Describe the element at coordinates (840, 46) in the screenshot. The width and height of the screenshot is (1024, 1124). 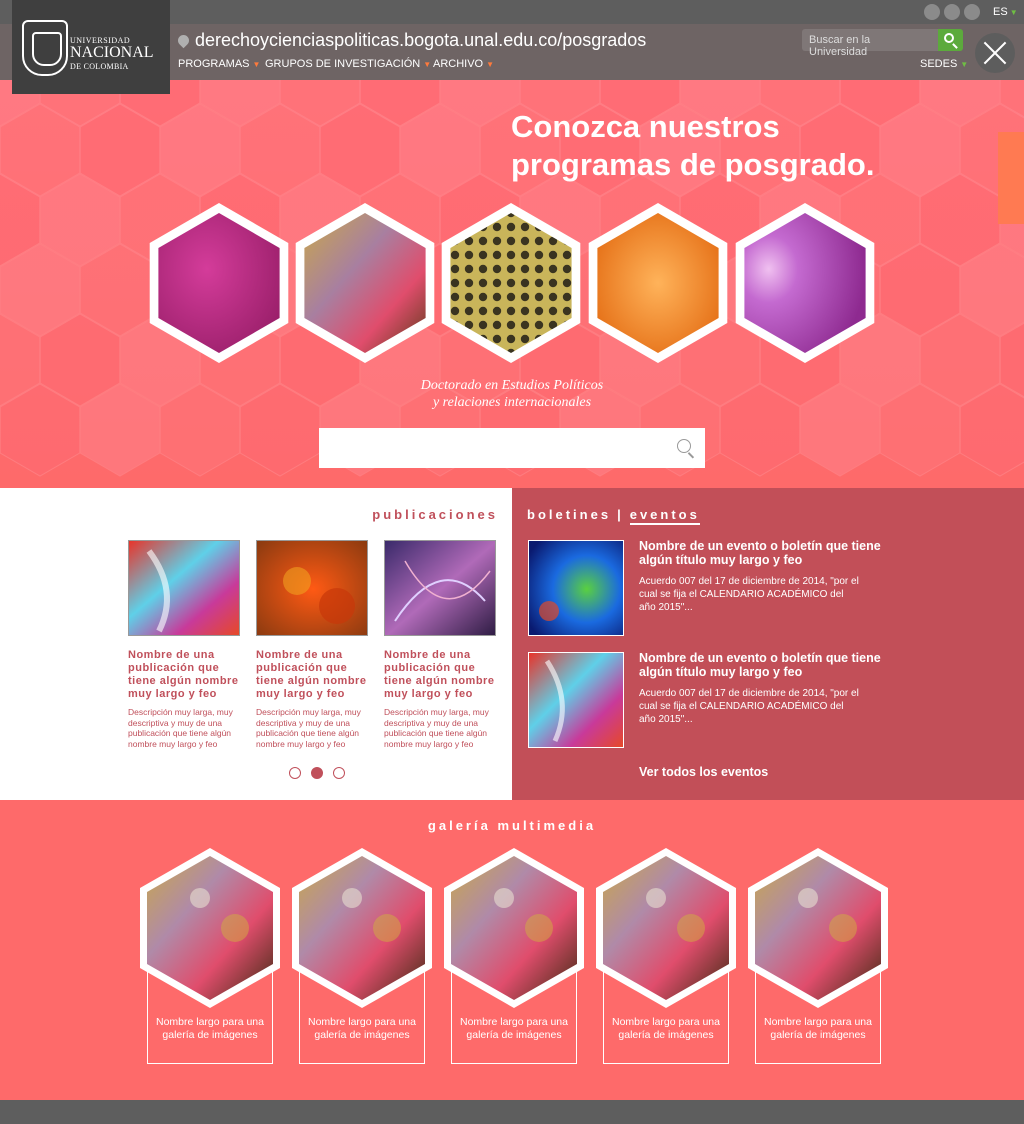
I see `search-placeholder: Buscar en la Universidad` at that location.